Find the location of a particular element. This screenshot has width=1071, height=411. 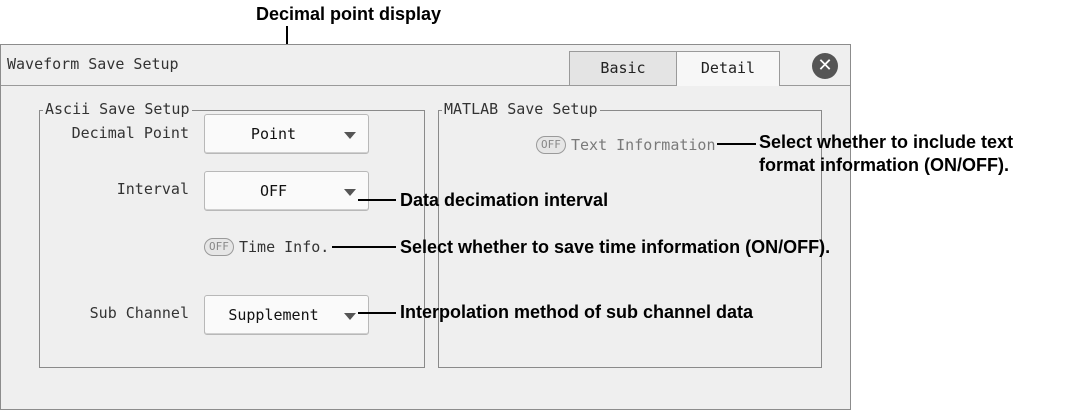

callout-text-info-line2: format information (ON/OFF). is located at coordinates (884, 165).